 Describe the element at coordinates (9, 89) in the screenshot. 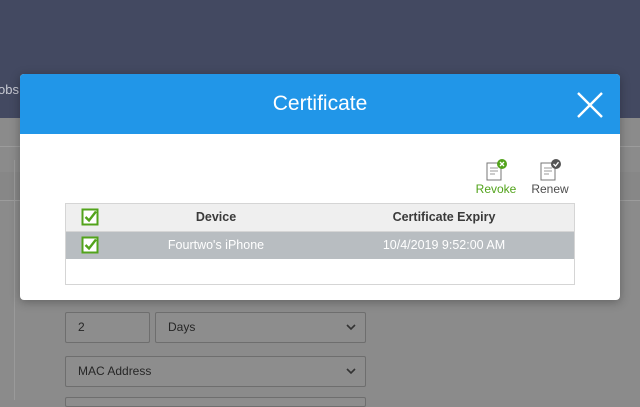

I see `nav-tab-label: obs` at that location.